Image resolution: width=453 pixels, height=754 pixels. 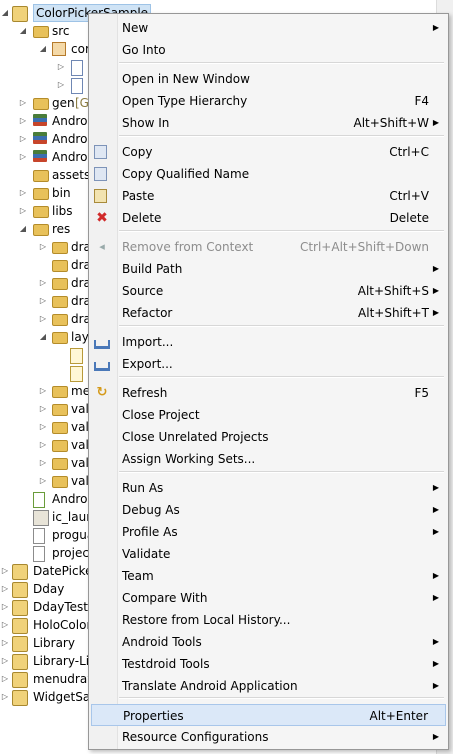 I want to click on menu-item-properties: Properties Alt+Enter, so click(x=268, y=715).